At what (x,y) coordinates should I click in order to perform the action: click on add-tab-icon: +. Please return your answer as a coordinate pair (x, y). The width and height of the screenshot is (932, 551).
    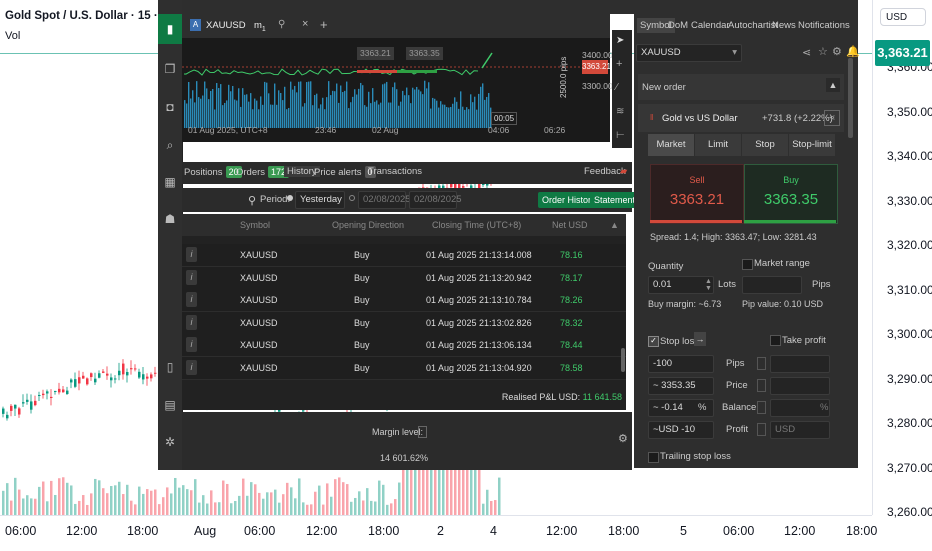
    Looking at the image, I should click on (324, 24).